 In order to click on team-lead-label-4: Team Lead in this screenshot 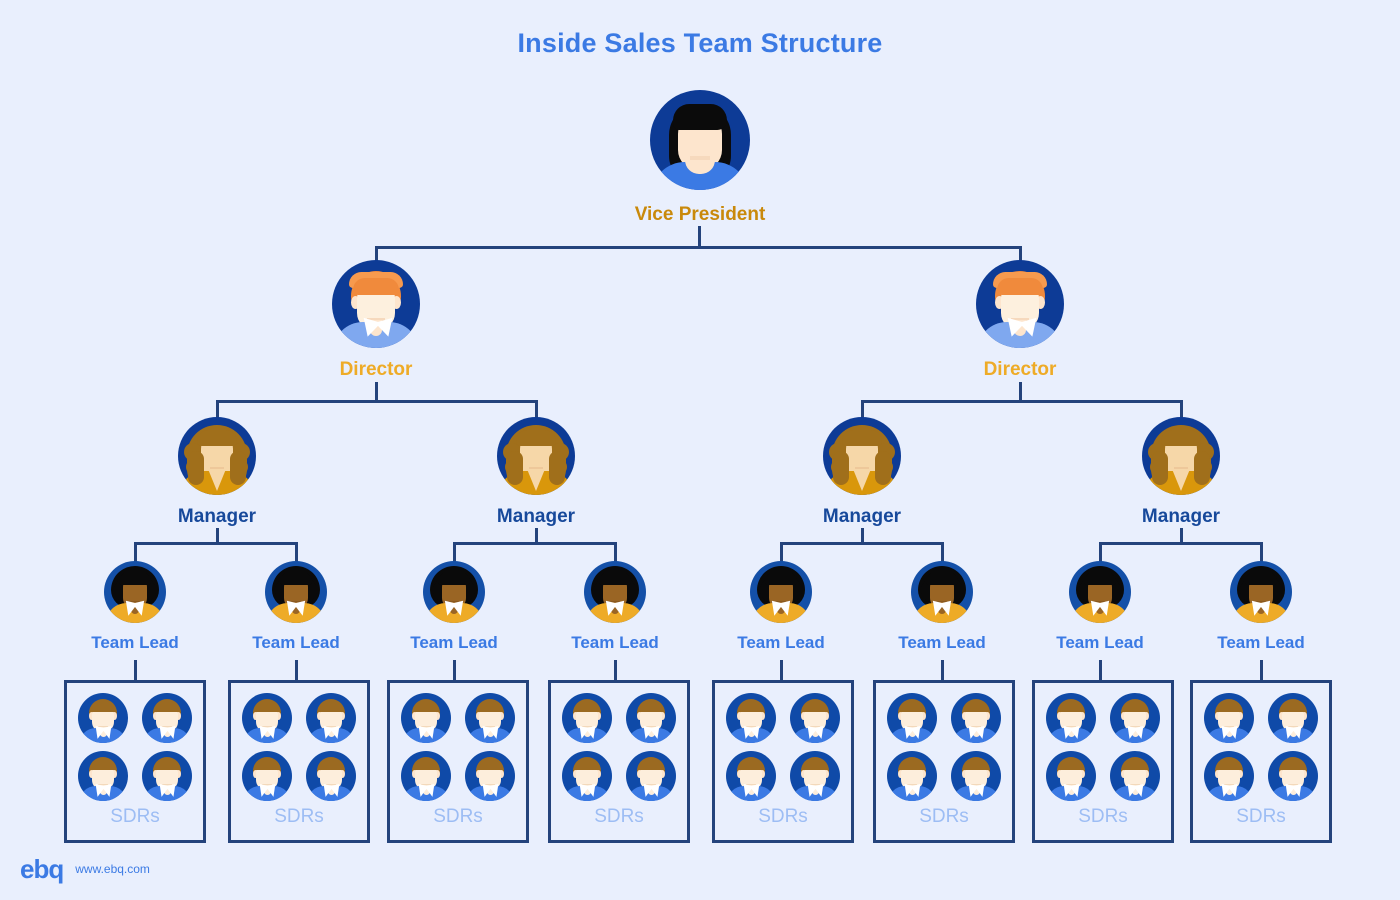, I will do `click(615, 642)`.